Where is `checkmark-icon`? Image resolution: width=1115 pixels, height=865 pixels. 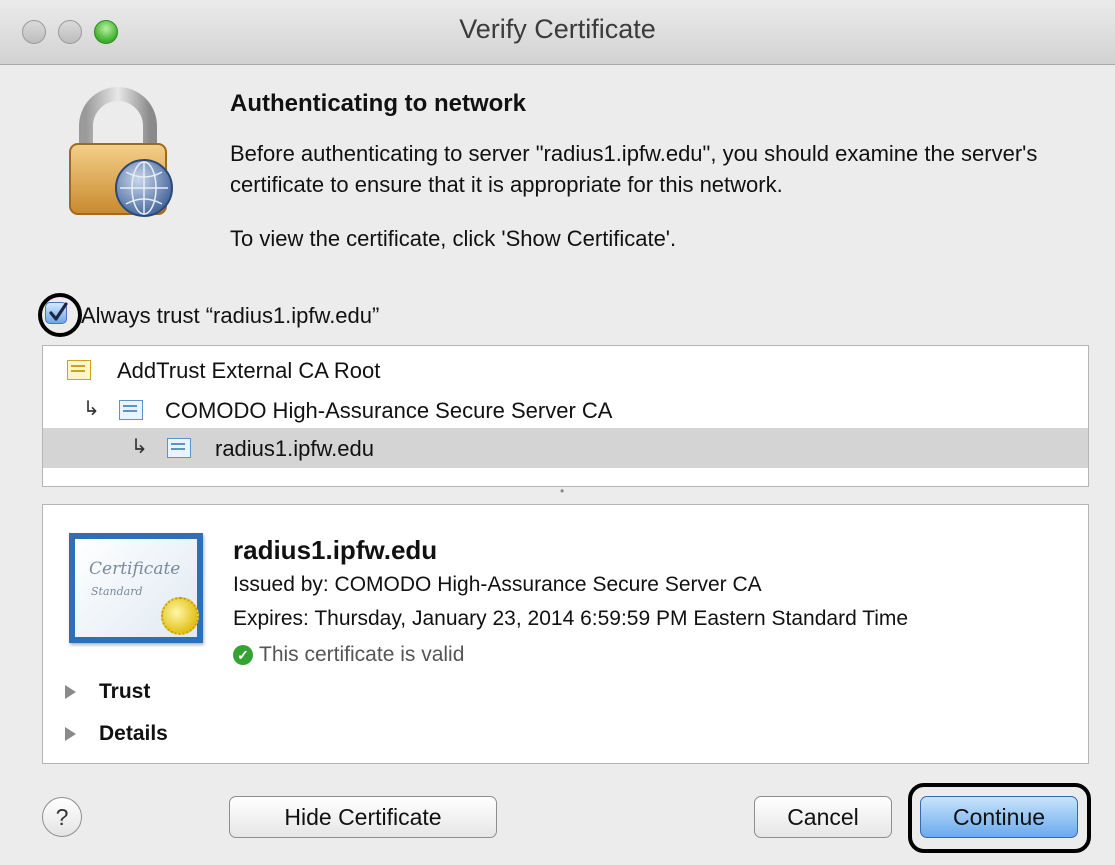 checkmark-icon is located at coordinates (58, 311).